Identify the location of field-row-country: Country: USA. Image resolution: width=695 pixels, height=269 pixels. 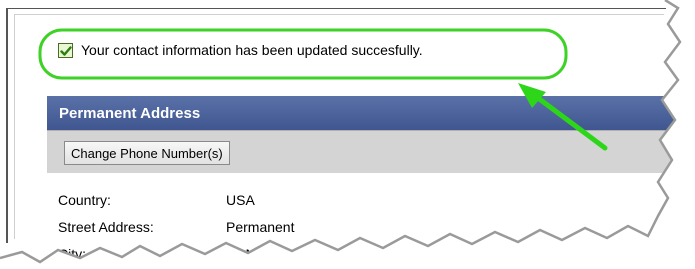
(176, 199).